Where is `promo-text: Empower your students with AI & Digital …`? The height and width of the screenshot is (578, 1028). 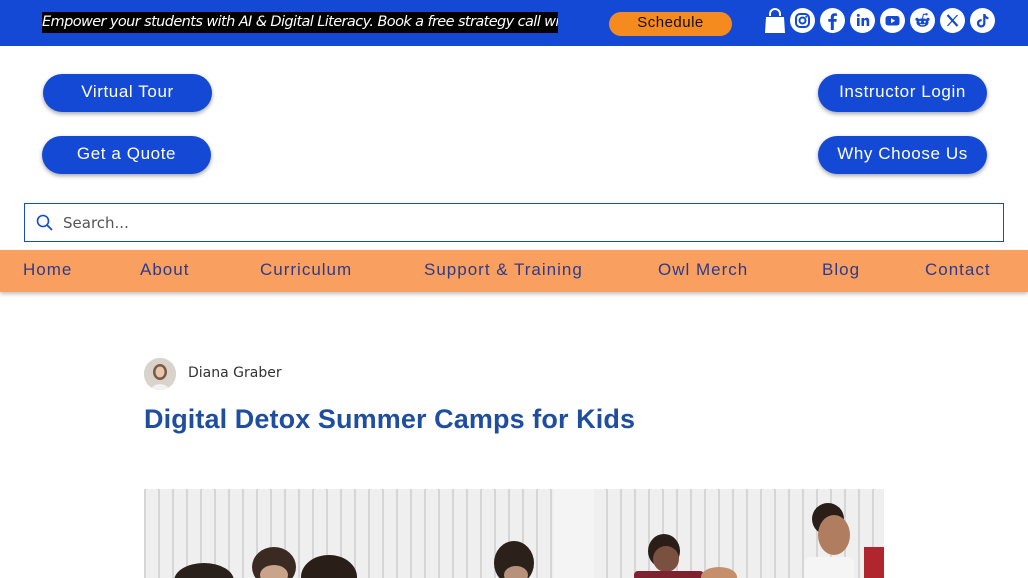
promo-text: Empower your students with AI & Digital … is located at coordinates (300, 22).